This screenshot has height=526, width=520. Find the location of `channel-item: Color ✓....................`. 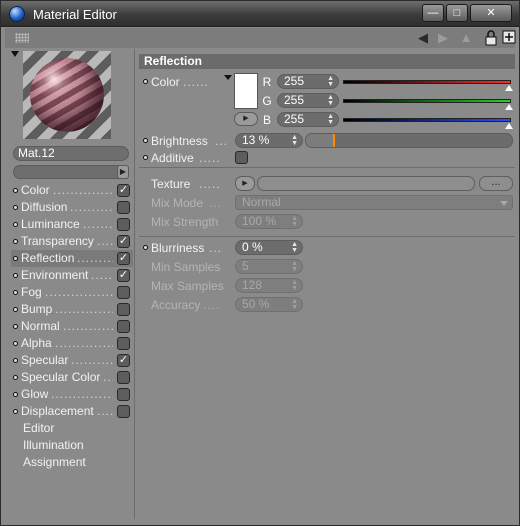

channel-item: Color ✓.................... is located at coordinates (72, 190).